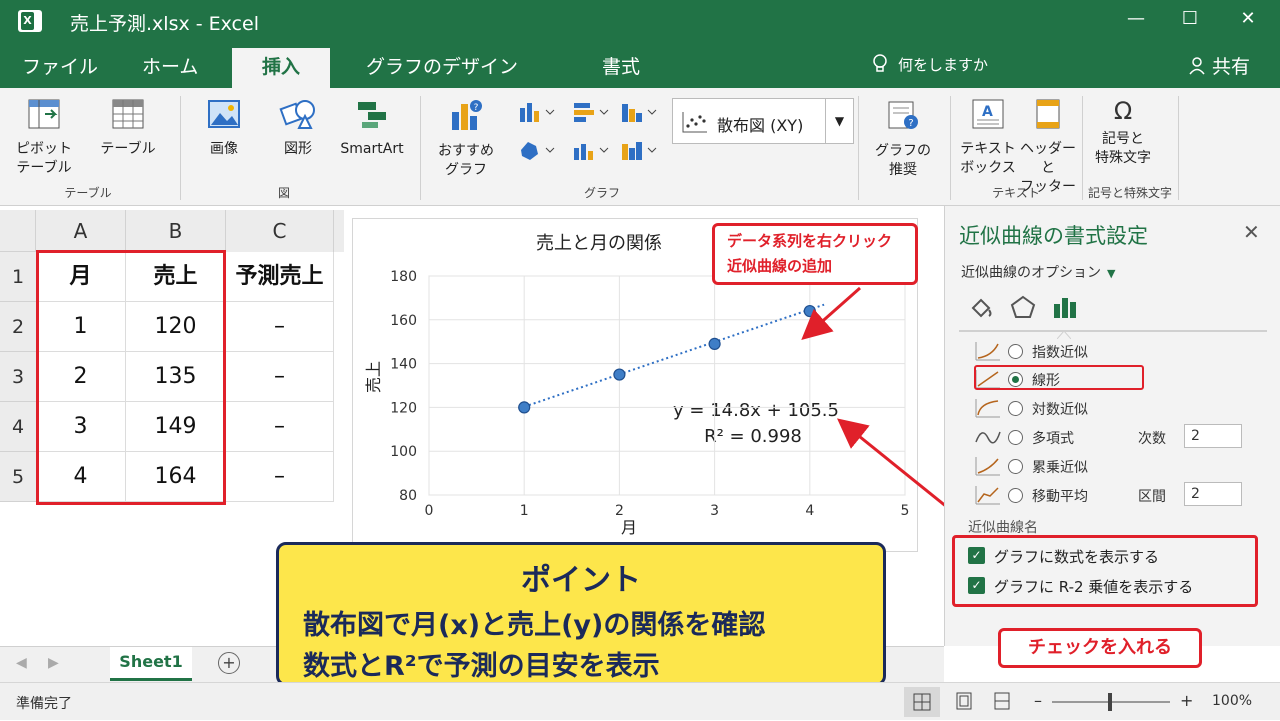 This screenshot has height=721, width=1280. What do you see at coordinates (1122, 437) in the screenshot?
I see `trend-option-polynomial: 多項式 次数 2` at bounding box center [1122, 437].